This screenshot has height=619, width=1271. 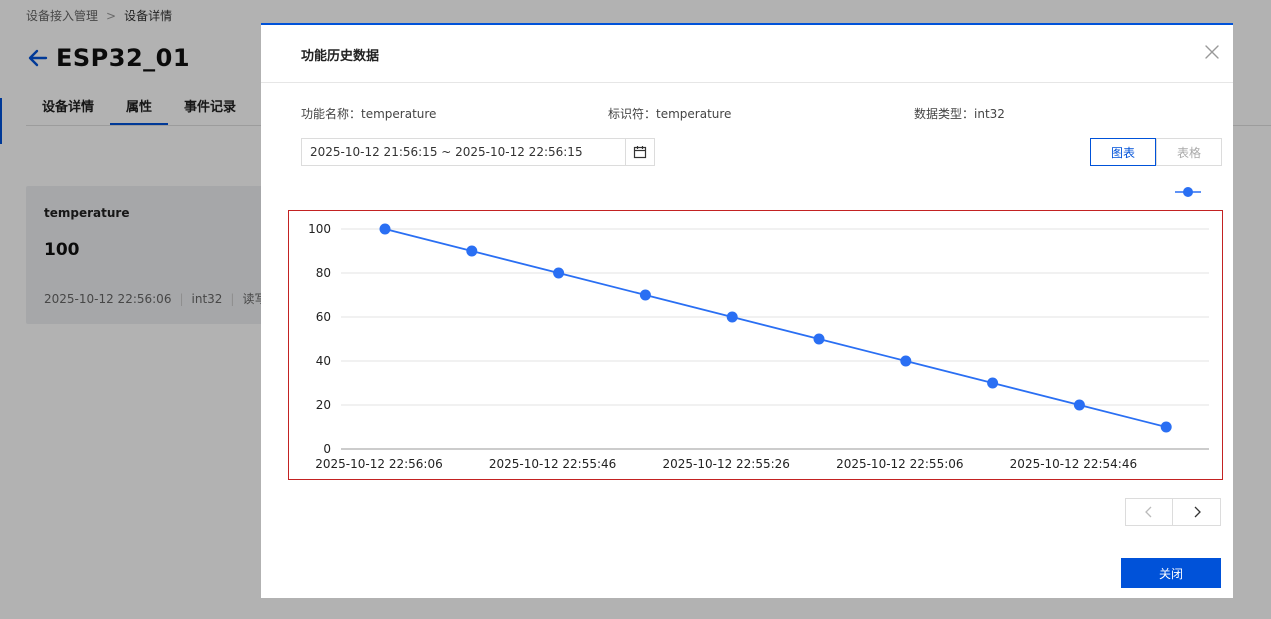 What do you see at coordinates (323, 317) in the screenshot?
I see `y-tick-label: 60` at bounding box center [323, 317].